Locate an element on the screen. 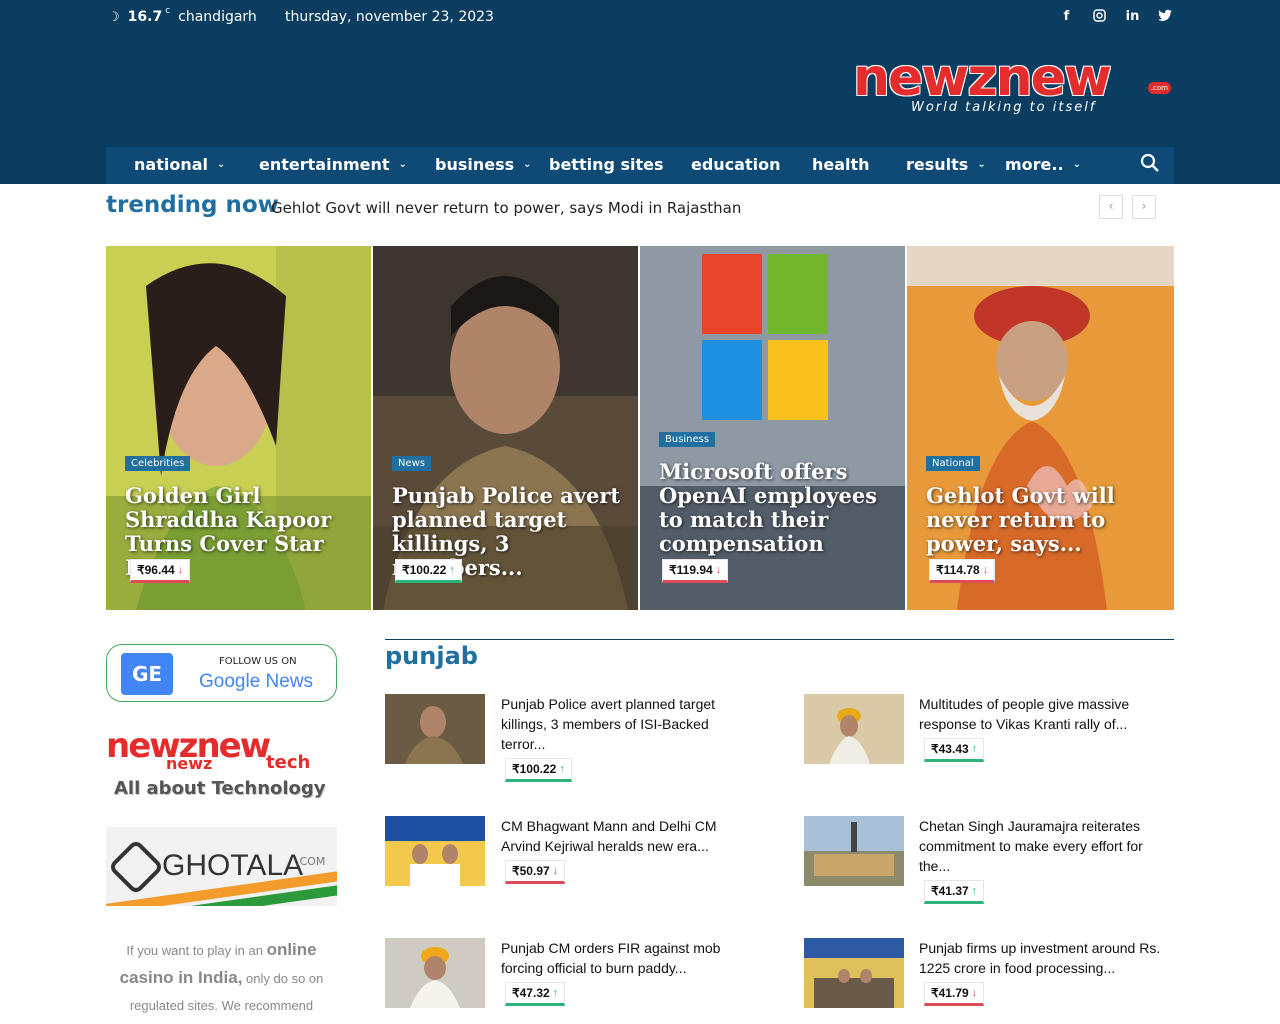 The width and height of the screenshot is (1280, 1024). nav-label: business is located at coordinates (475, 164).